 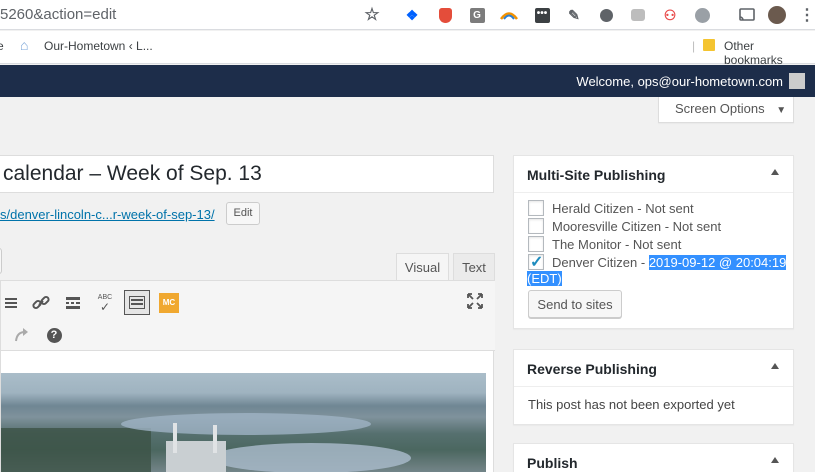 What do you see at coordinates (596, 175) in the screenshot?
I see `multisite-title: Multi-Site Publishing` at bounding box center [596, 175].